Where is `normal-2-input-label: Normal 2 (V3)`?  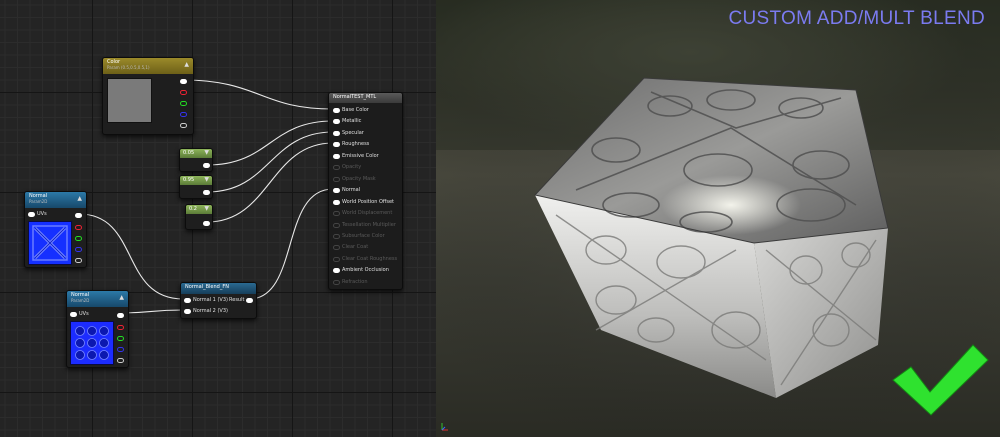 normal-2-input-label: Normal 2 (V3) is located at coordinates (210, 311).